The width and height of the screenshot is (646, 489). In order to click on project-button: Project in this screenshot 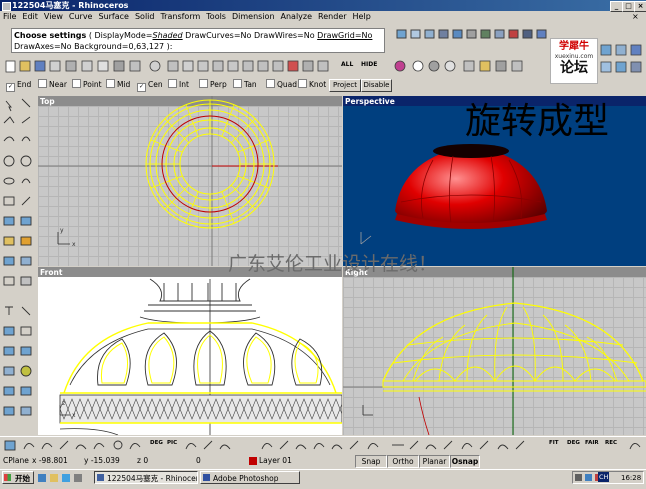, I will do `click(345, 85)`.